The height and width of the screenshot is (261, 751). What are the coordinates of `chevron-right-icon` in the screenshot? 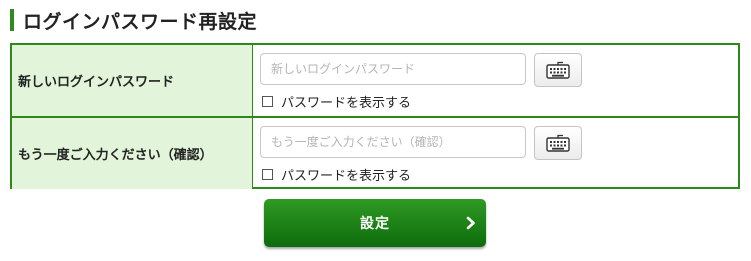 It's located at (470, 223).